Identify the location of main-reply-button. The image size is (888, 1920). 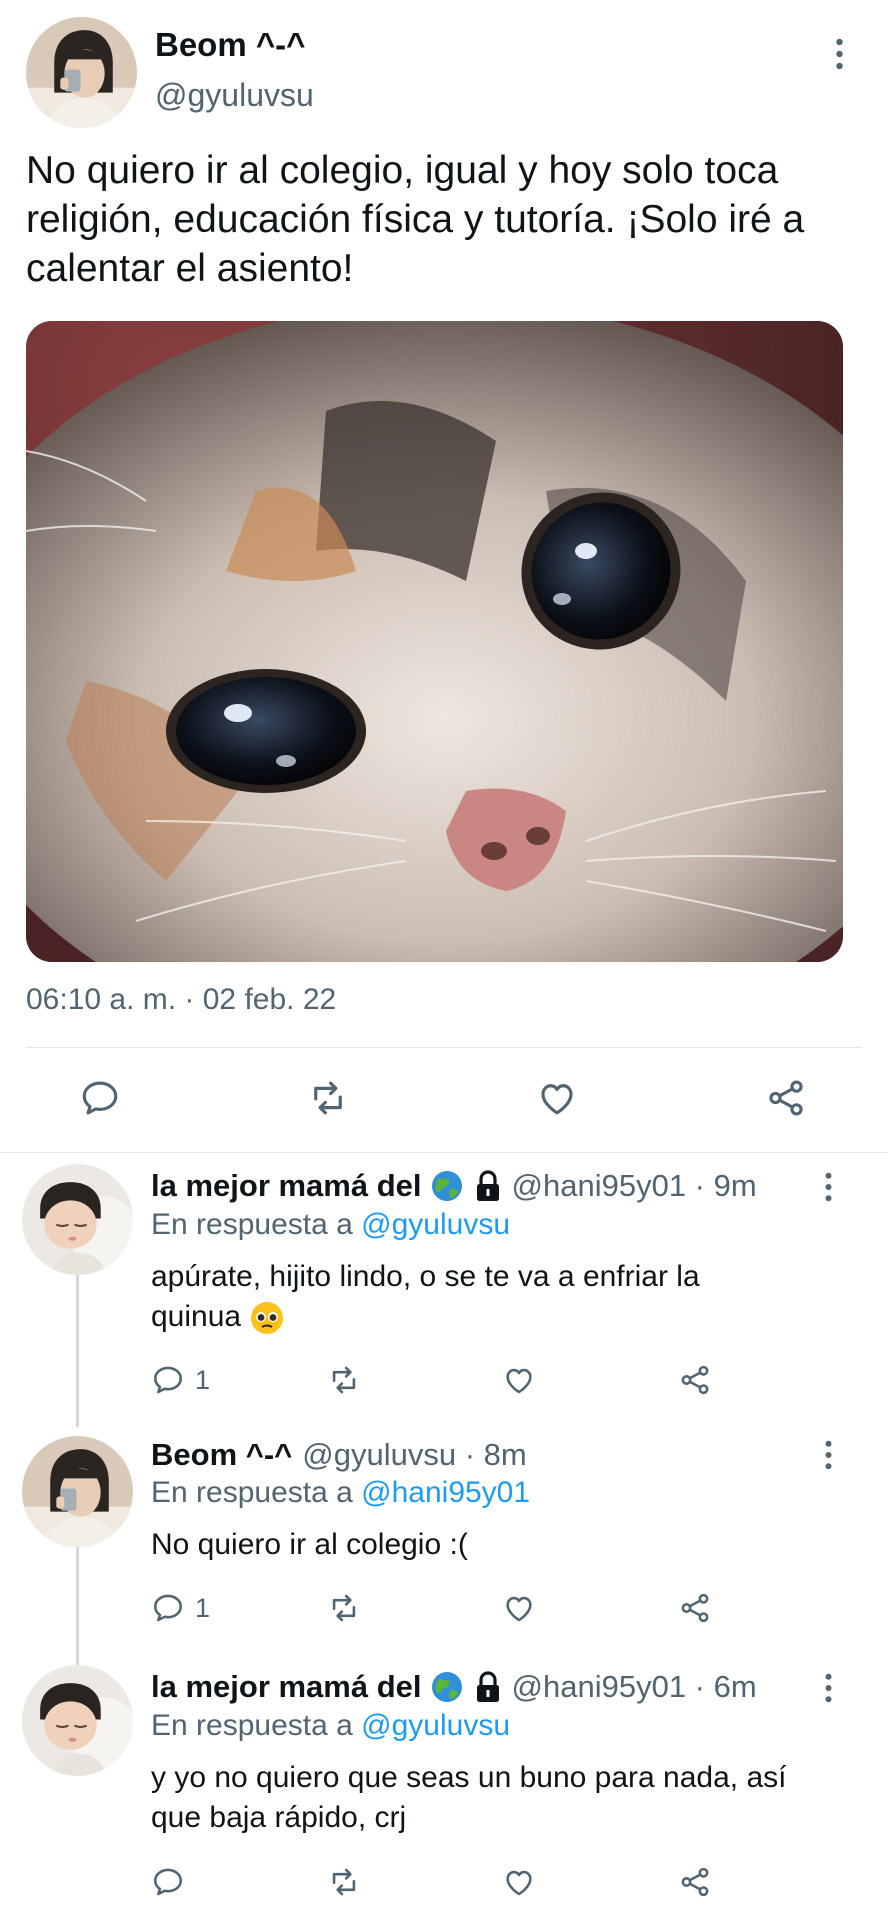
(100, 1100).